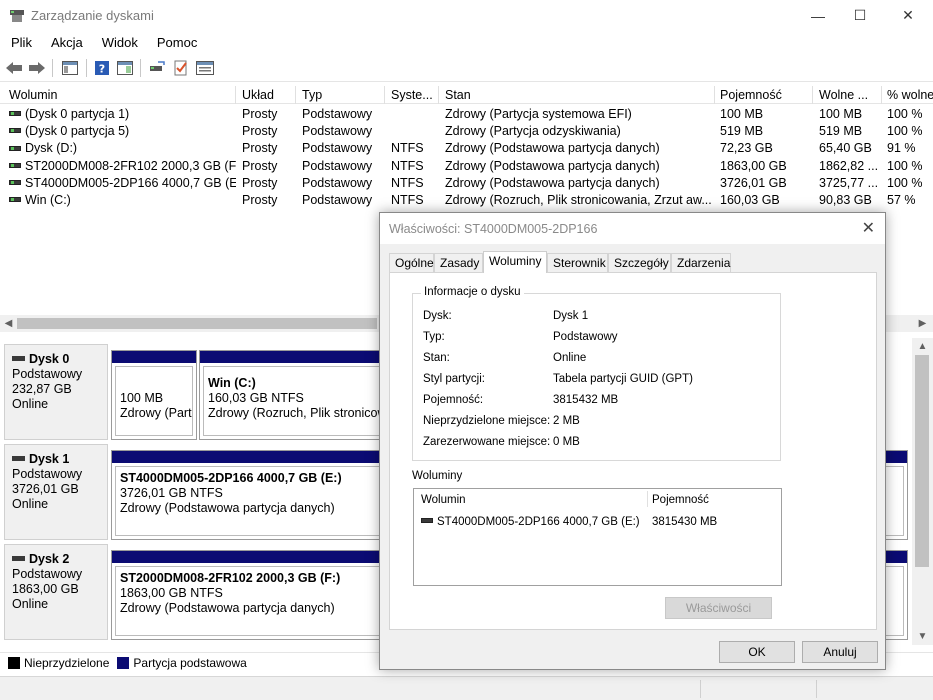  Describe the element at coordinates (443, 500) in the screenshot. I see `volumes-column-volume: Wolumin` at that location.